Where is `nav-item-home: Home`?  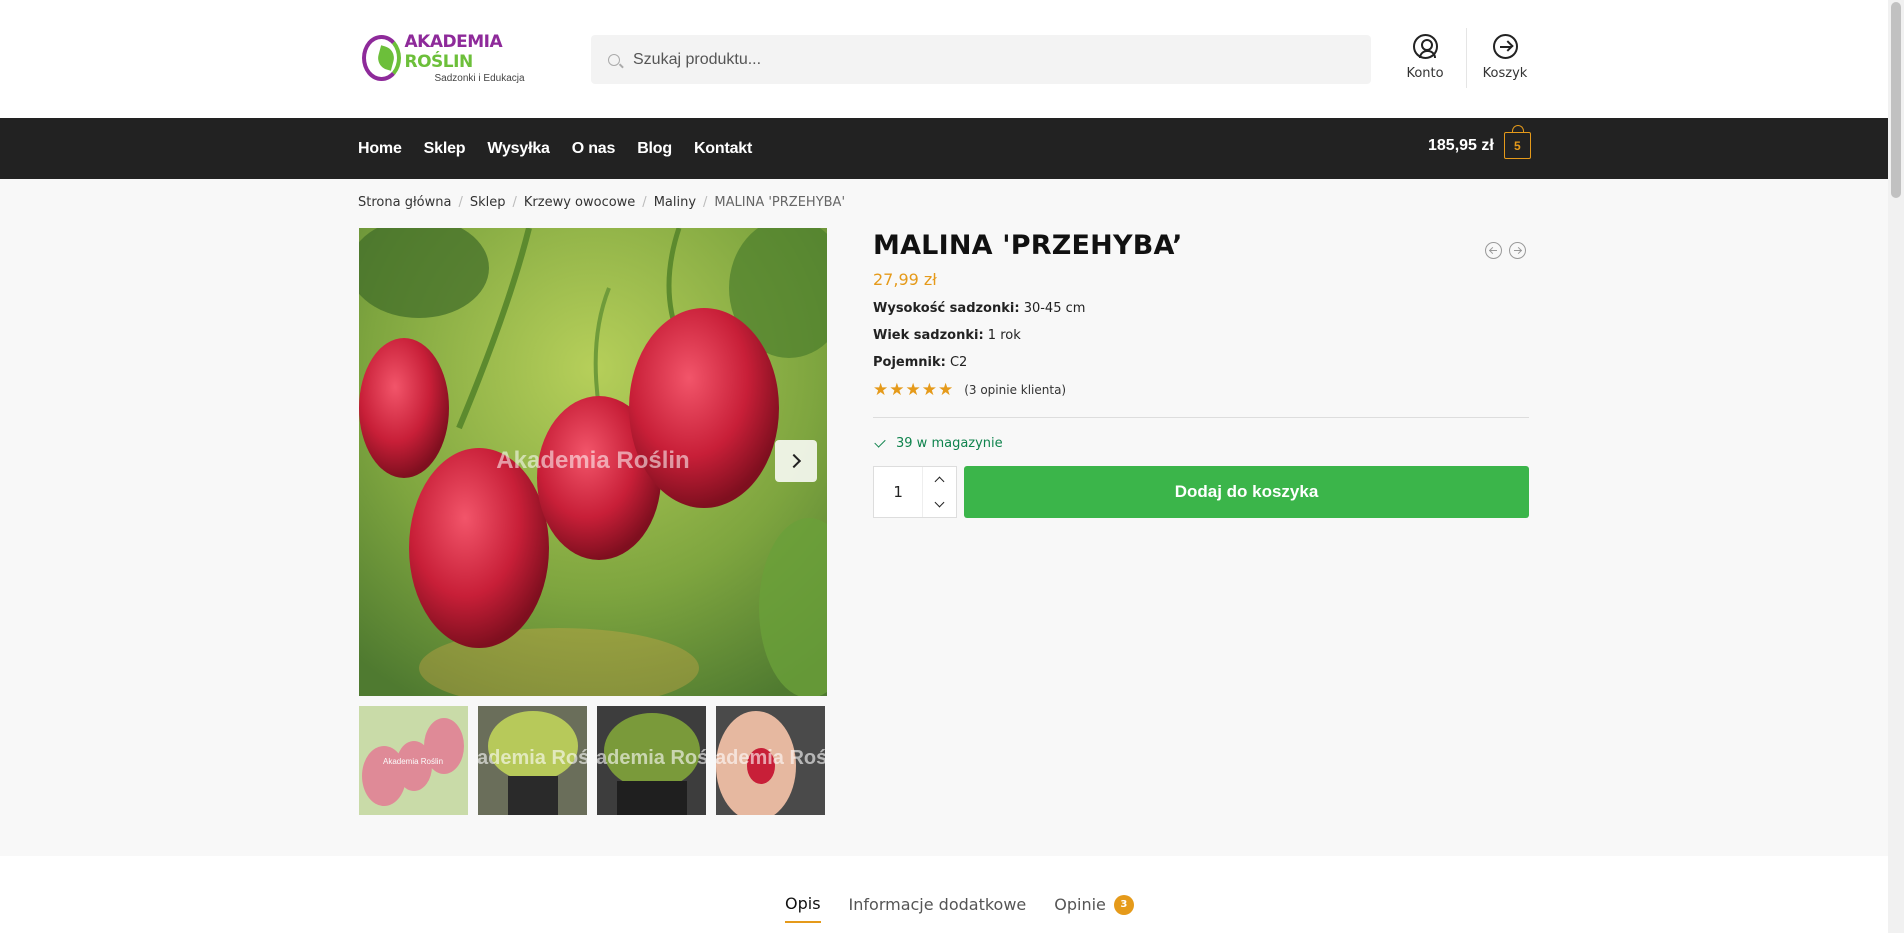
nav-item-home: Home is located at coordinates (380, 149).